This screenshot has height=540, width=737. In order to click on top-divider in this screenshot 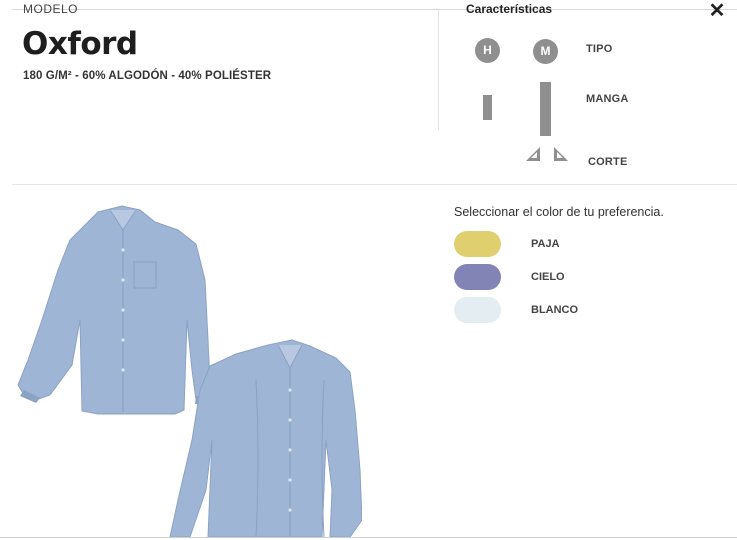, I will do `click(374, 9)`.